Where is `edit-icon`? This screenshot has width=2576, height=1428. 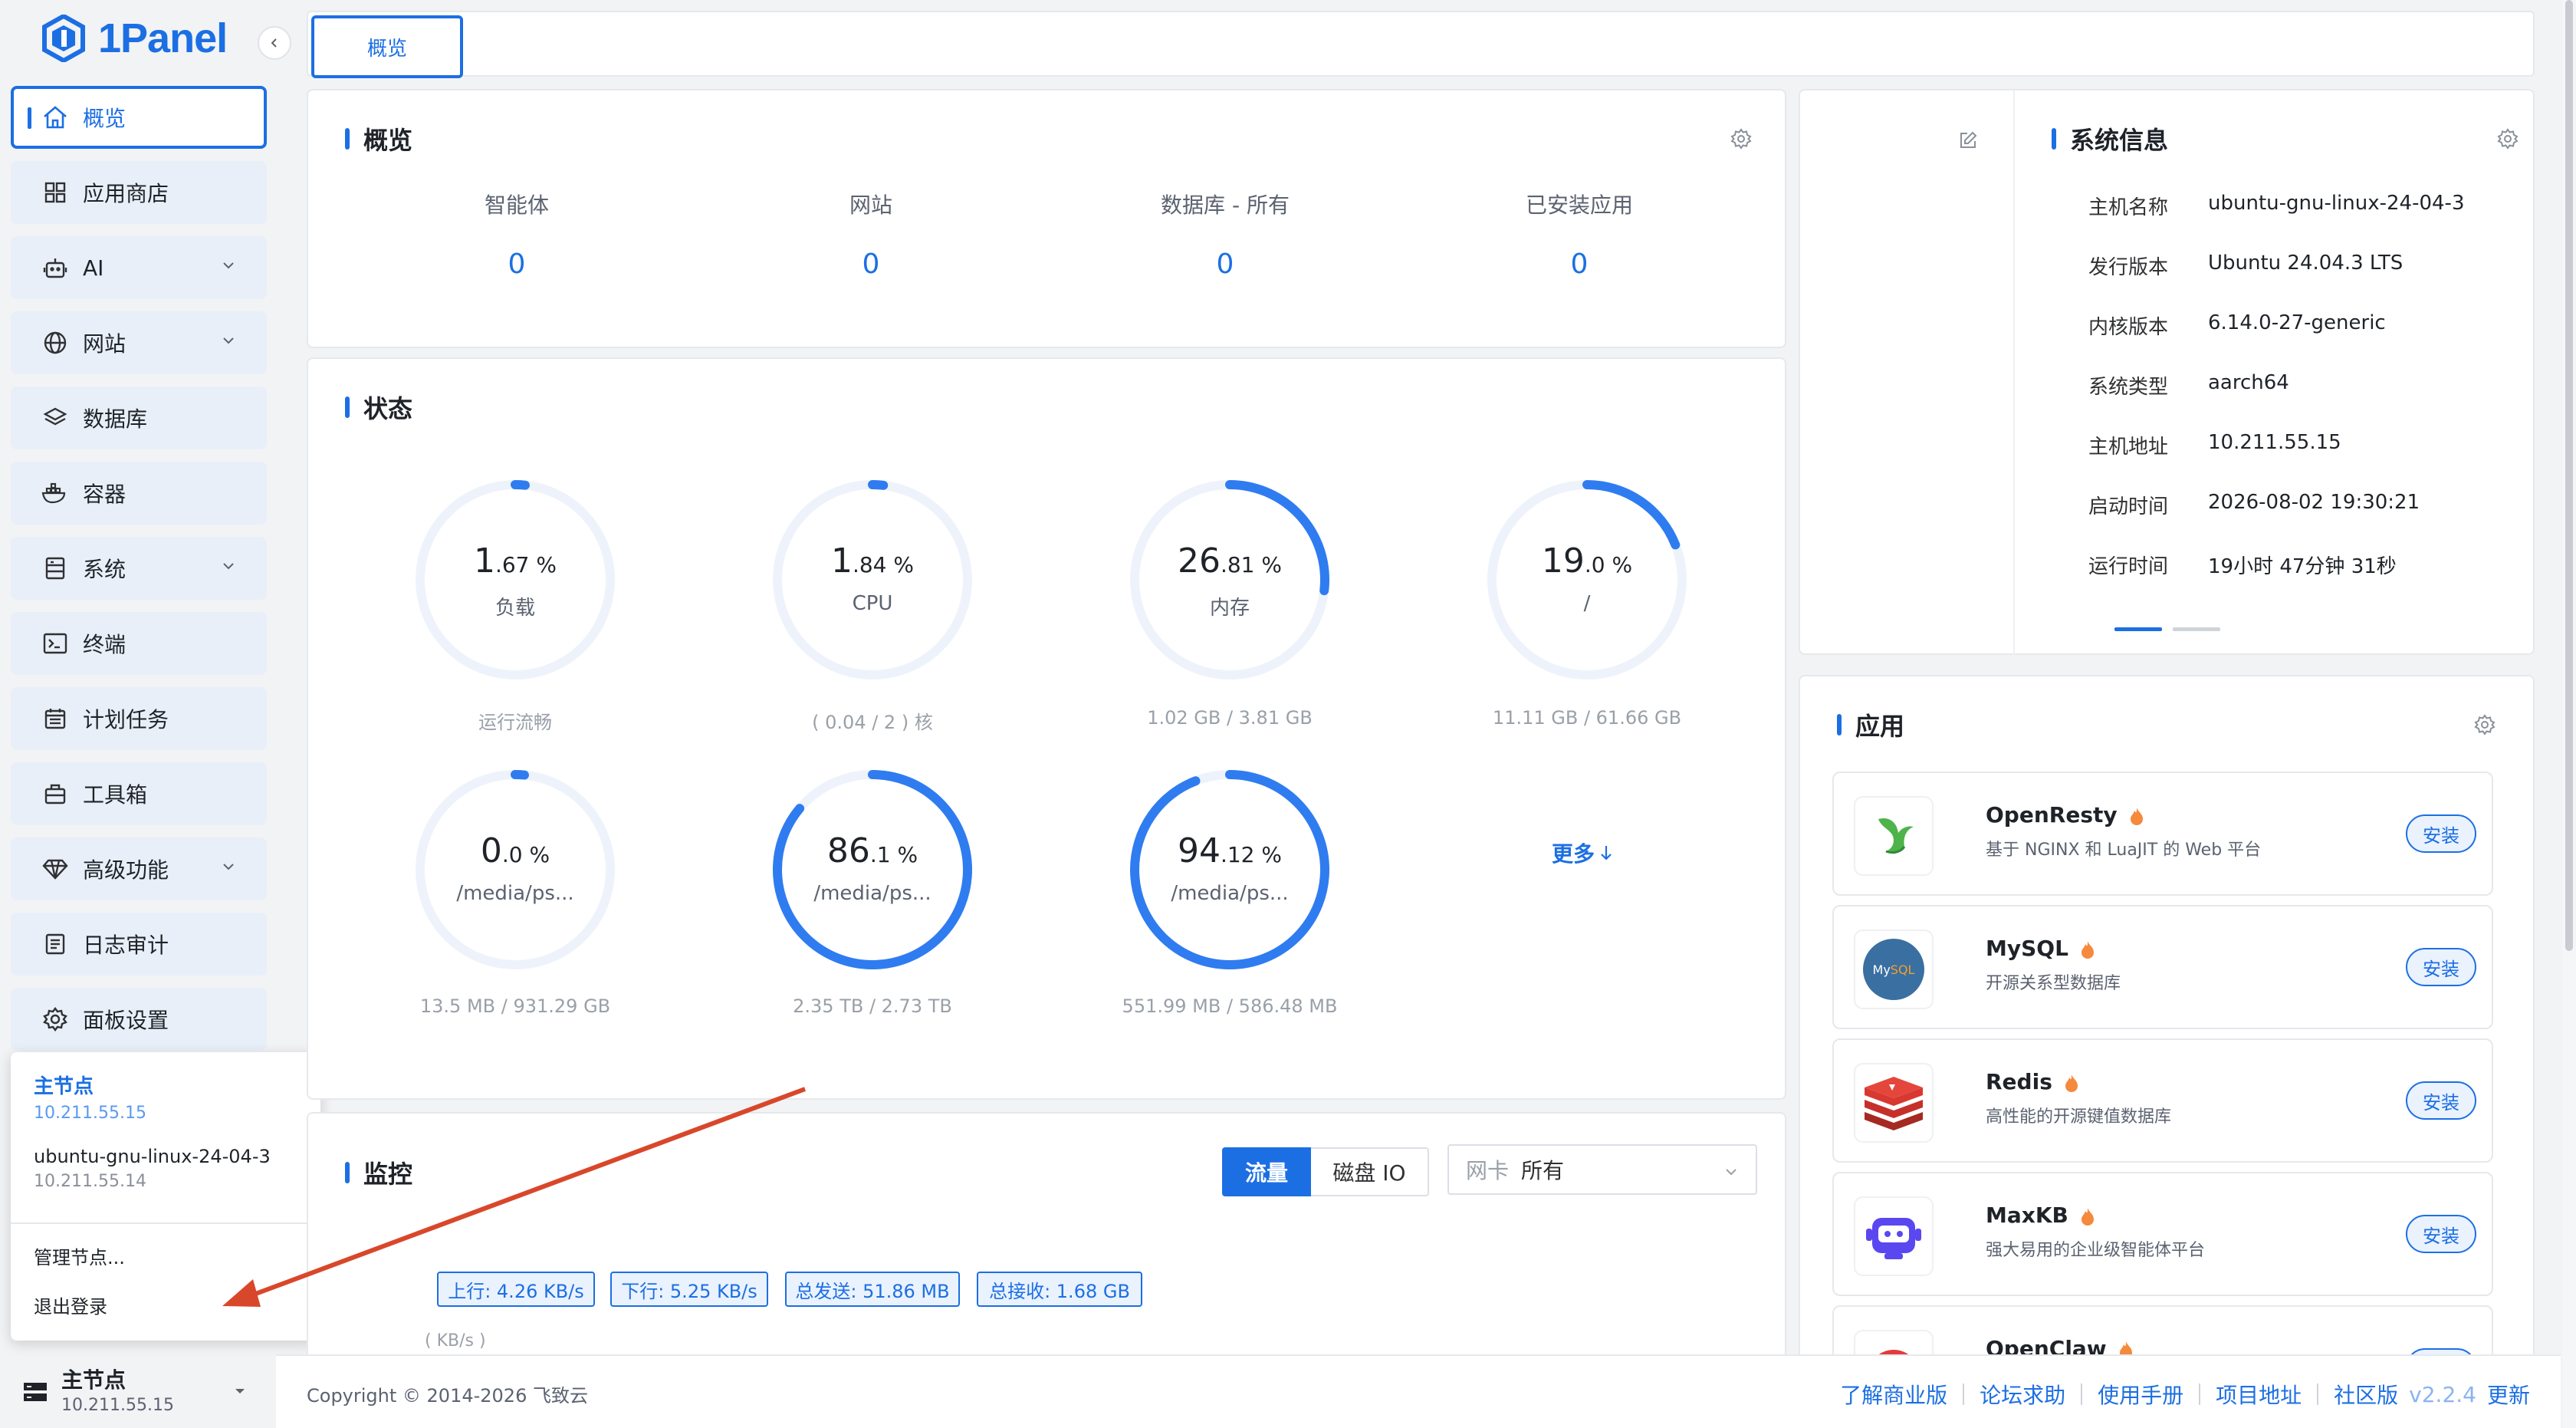
edit-icon is located at coordinates (1968, 140).